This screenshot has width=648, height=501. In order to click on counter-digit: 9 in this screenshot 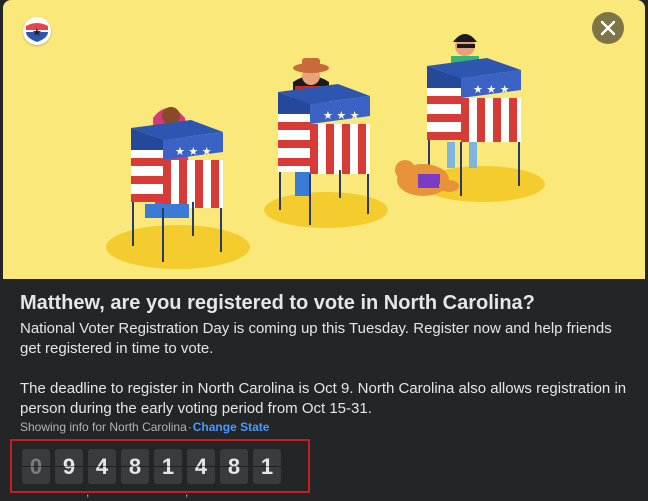, I will do `click(69, 466)`.